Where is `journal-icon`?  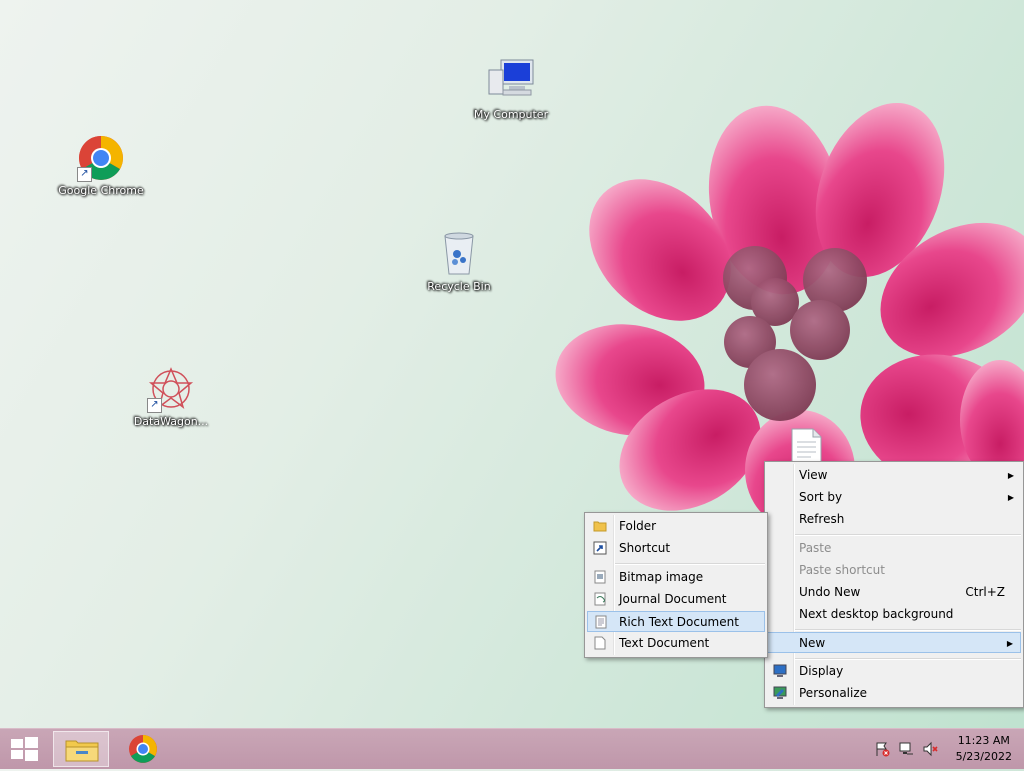 journal-icon is located at coordinates (600, 599).